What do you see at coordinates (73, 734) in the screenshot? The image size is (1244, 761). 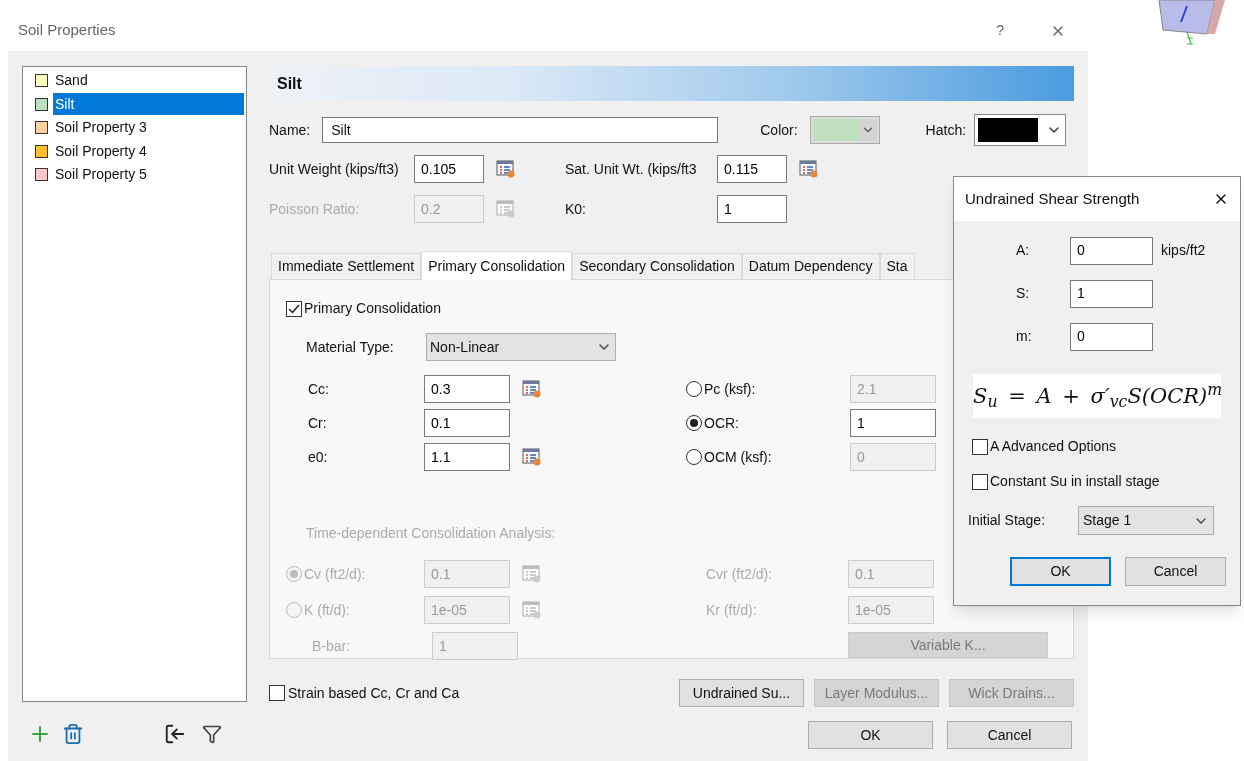 I see `delete-icon` at bounding box center [73, 734].